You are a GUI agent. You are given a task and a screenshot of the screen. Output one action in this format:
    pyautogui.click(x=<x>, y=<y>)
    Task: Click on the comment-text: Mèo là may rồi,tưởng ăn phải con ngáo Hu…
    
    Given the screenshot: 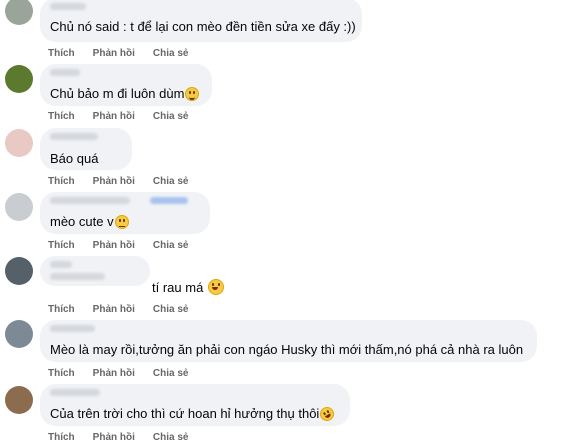 What is the action you would take?
    pyautogui.click(x=287, y=349)
    